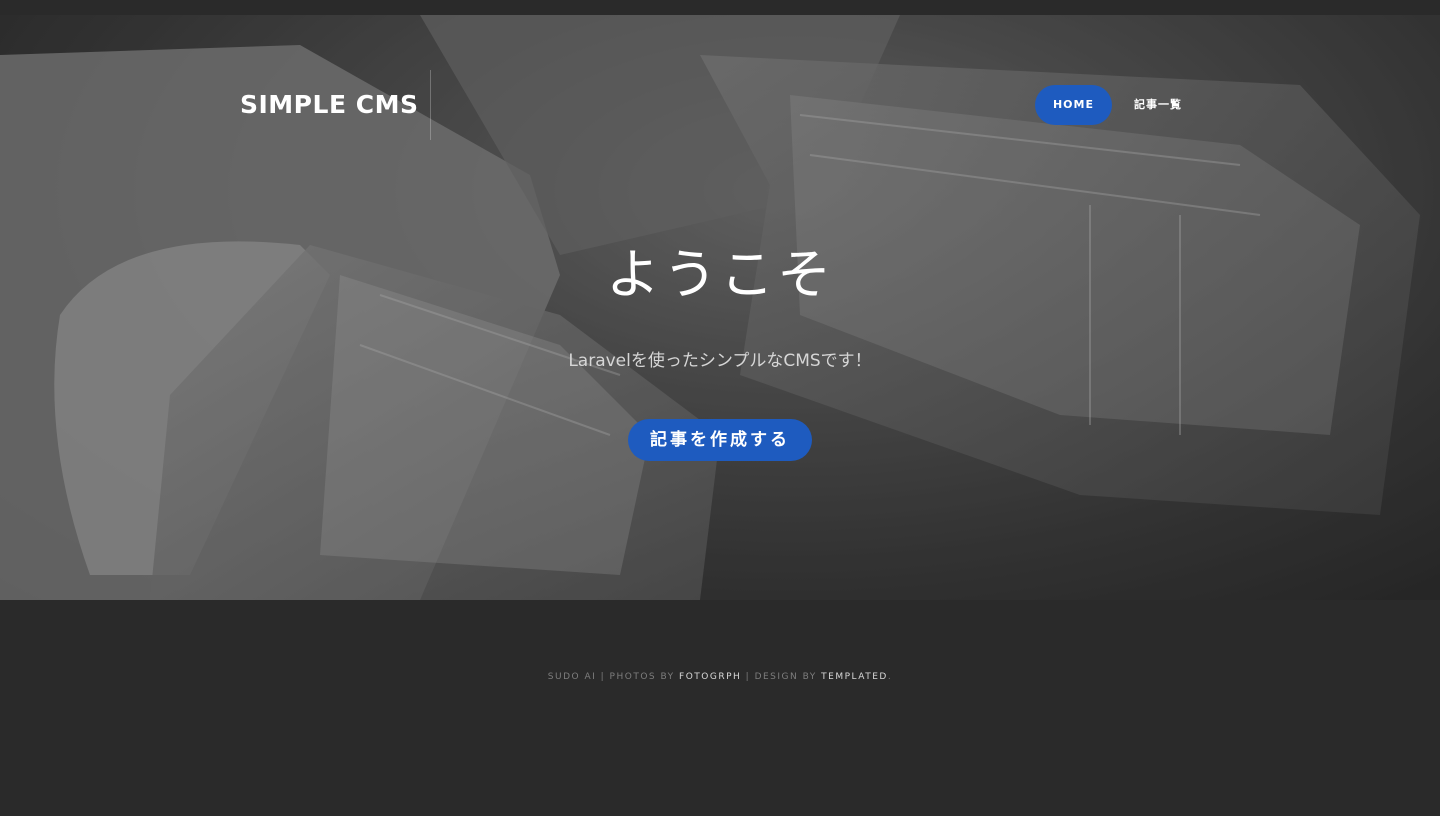  Describe the element at coordinates (1158, 105) in the screenshot. I see `nav-item-articles: 記事一覧` at that location.